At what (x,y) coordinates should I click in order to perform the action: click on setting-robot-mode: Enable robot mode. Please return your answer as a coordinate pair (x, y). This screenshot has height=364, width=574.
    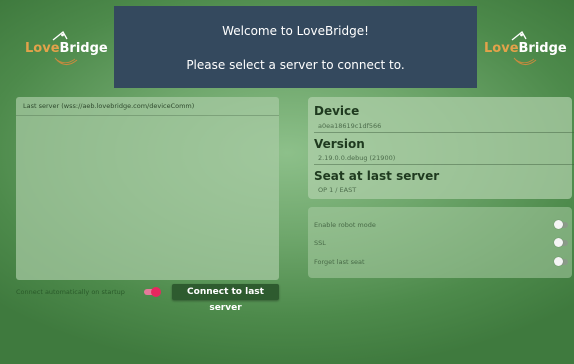
    Looking at the image, I should click on (441, 225).